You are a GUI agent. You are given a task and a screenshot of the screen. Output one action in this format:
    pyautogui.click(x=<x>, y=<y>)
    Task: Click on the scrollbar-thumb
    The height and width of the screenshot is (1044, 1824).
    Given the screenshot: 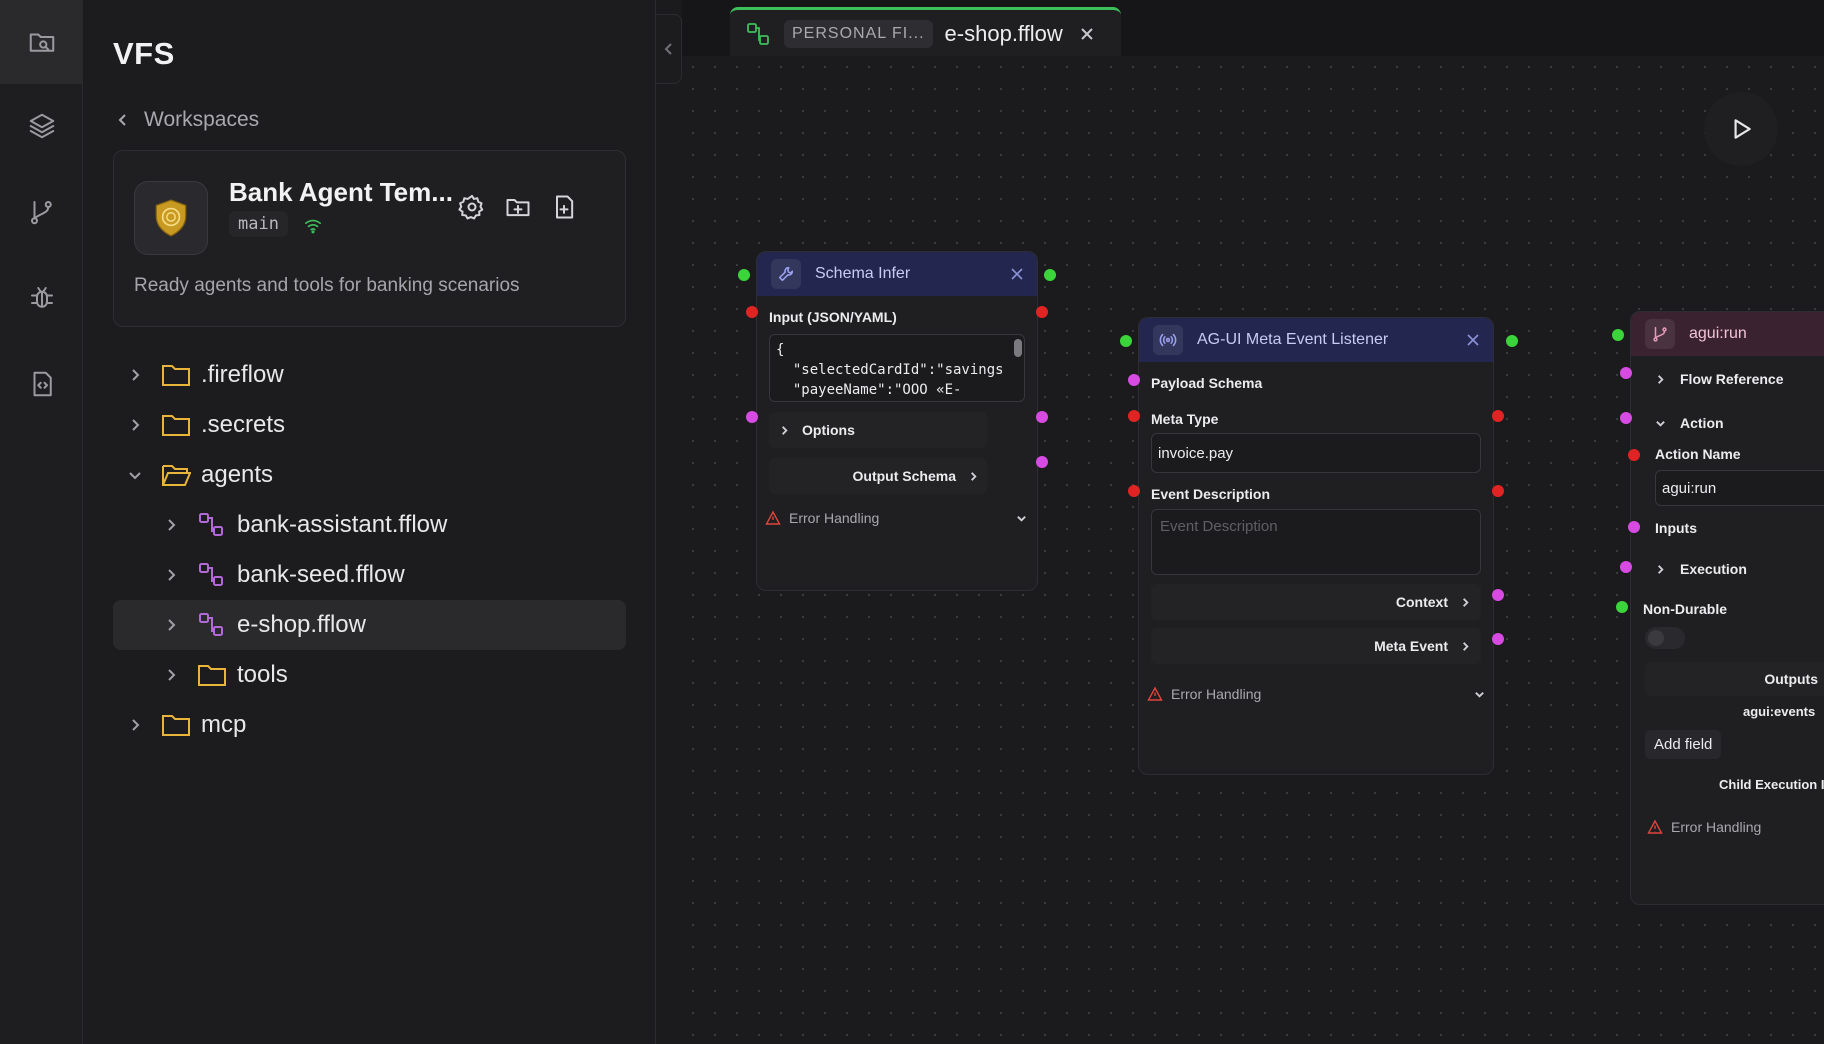 What is the action you would take?
    pyautogui.click(x=1018, y=348)
    